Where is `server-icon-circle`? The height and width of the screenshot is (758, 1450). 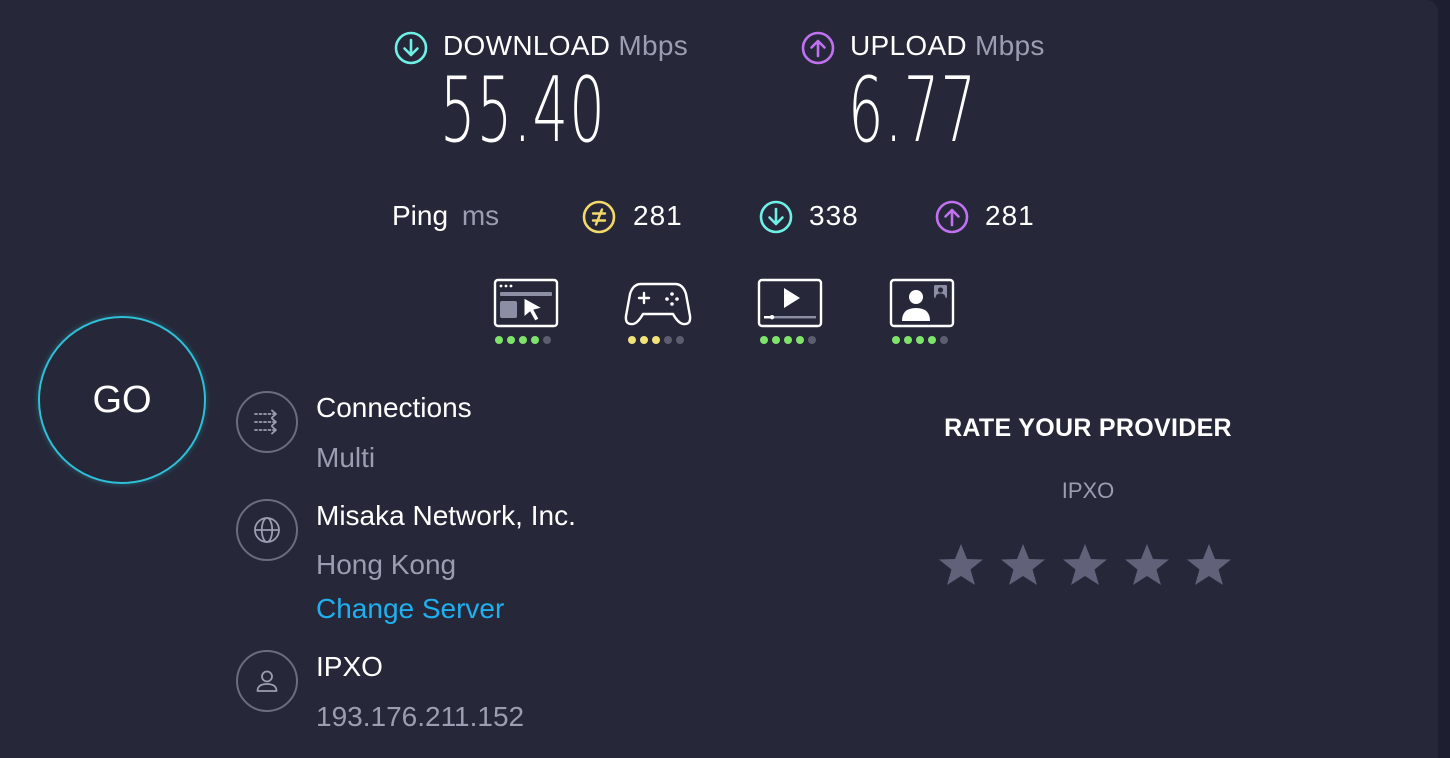 server-icon-circle is located at coordinates (267, 530).